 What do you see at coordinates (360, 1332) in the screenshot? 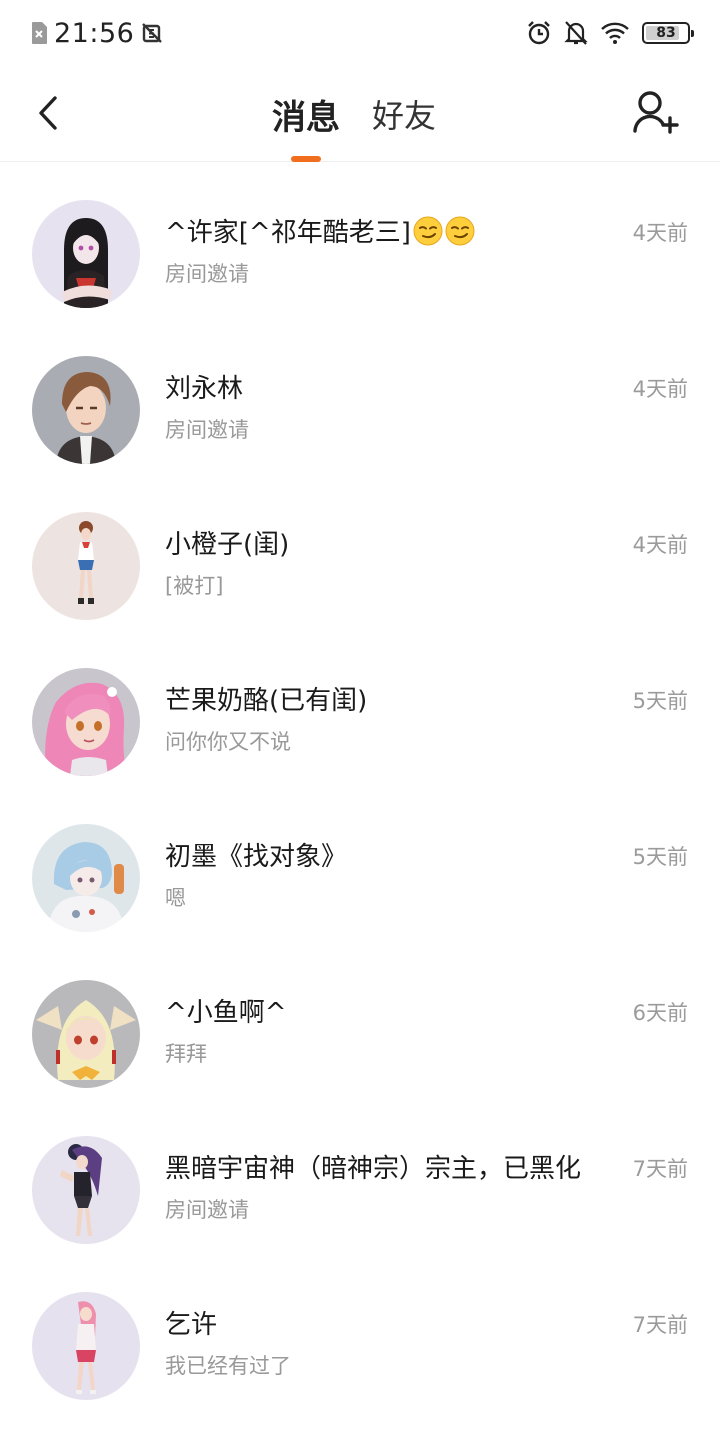
I see `conversation-item: 乞许 我已经有过了 7天前` at bounding box center [360, 1332].